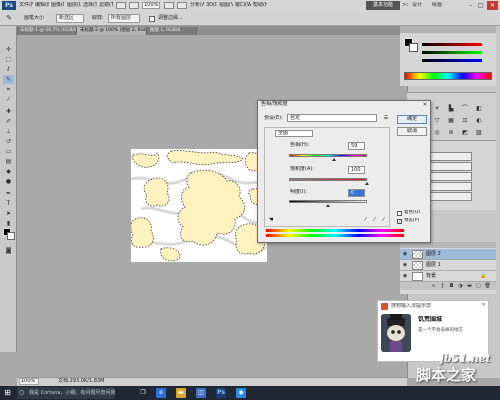 This screenshot has height=400, width=500. What do you see at coordinates (211, 5) in the screenshot?
I see `menu-3d: 3D(D)` at bounding box center [211, 5].